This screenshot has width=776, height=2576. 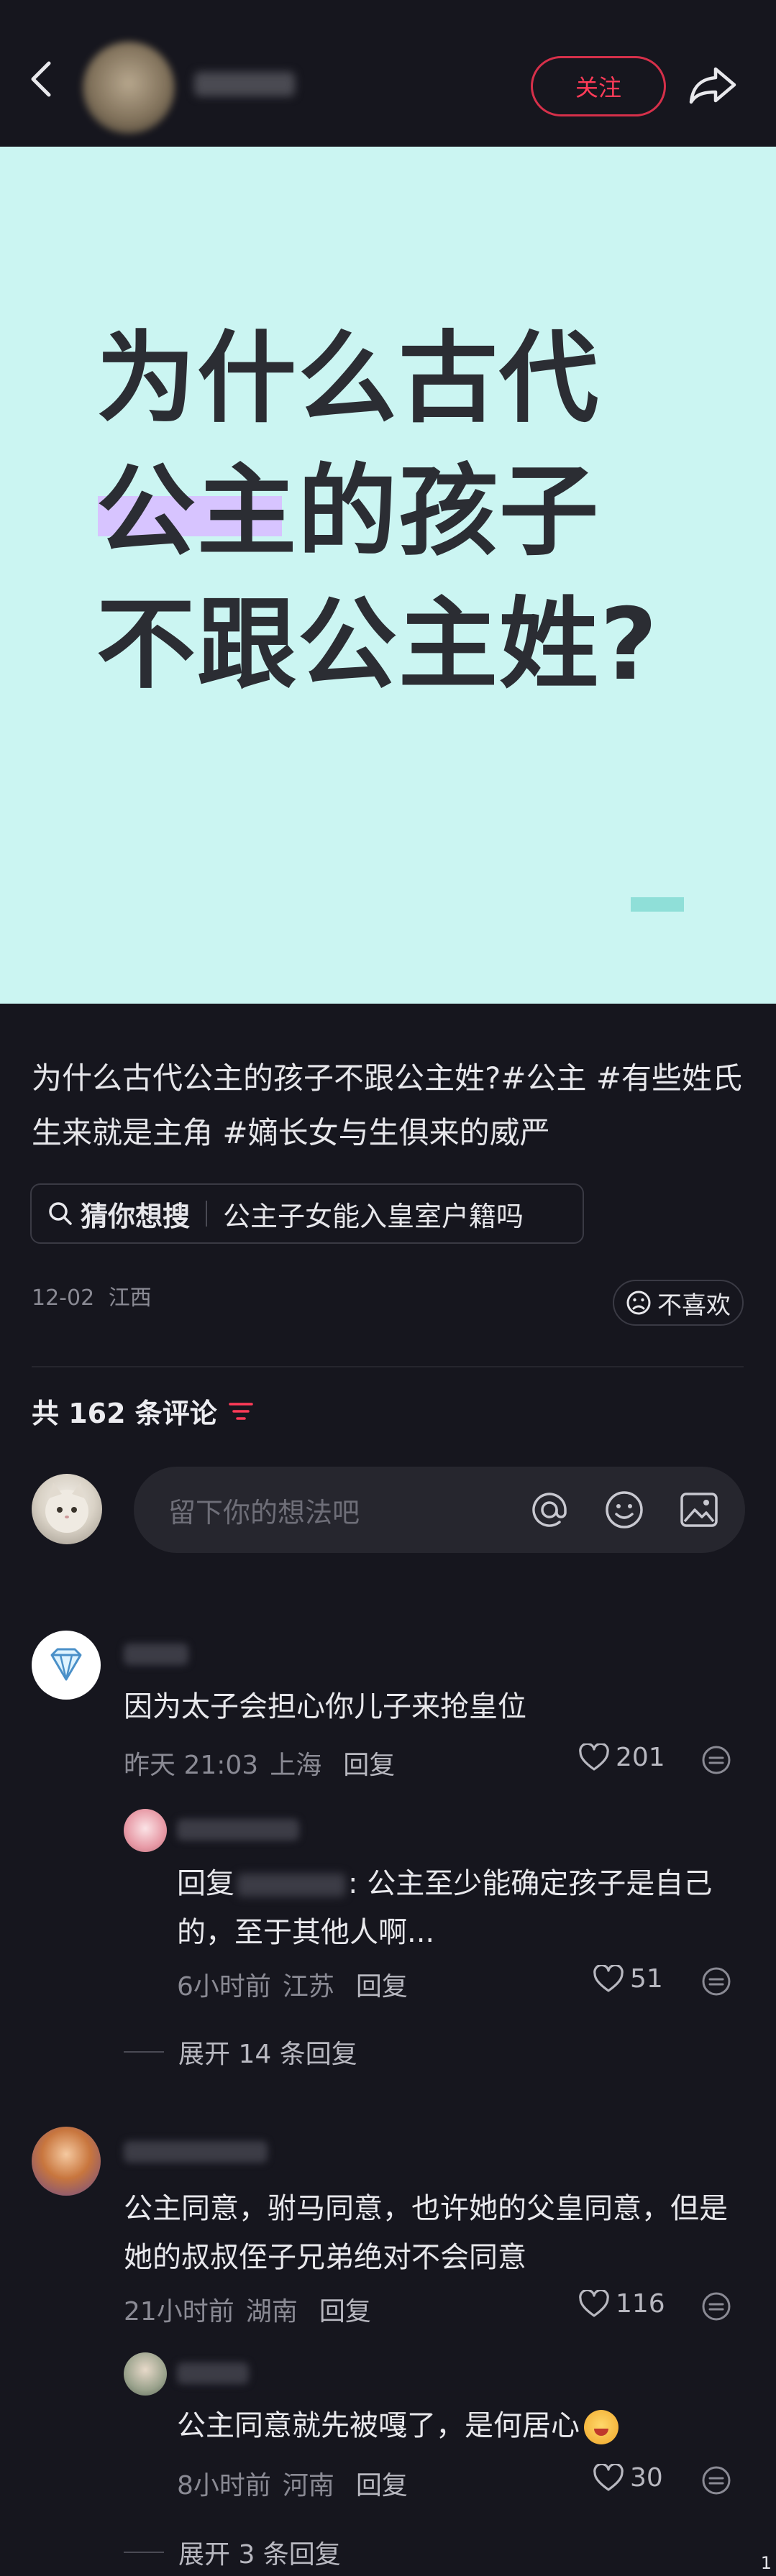 What do you see at coordinates (241, 1411) in the screenshot?
I see `sort-icon` at bounding box center [241, 1411].